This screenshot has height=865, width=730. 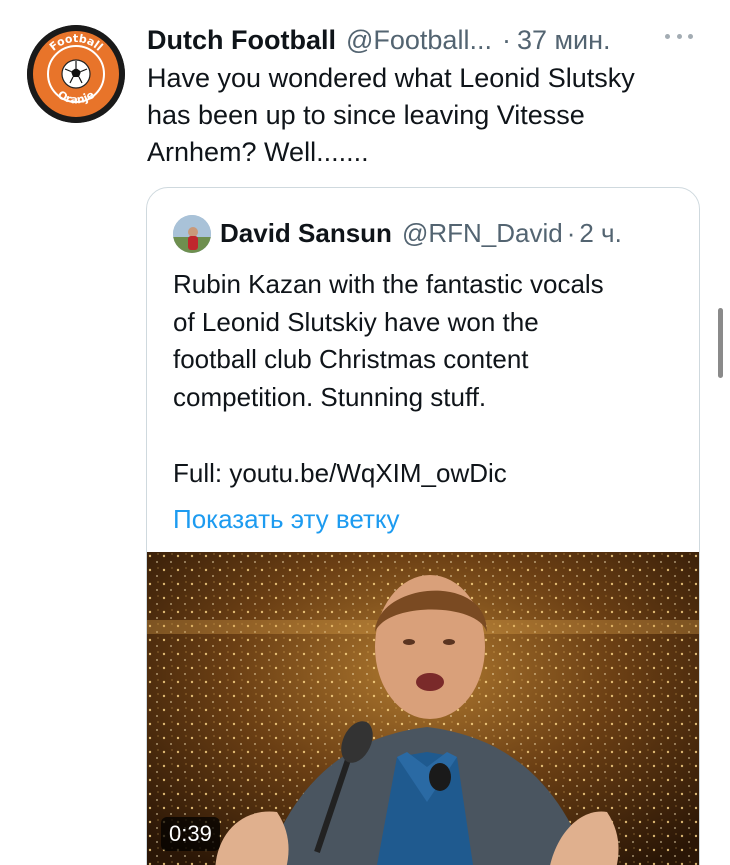 I want to click on quoted-tweet-header: David Sansun @RFN_David · 2 ч., so click(x=421, y=233).